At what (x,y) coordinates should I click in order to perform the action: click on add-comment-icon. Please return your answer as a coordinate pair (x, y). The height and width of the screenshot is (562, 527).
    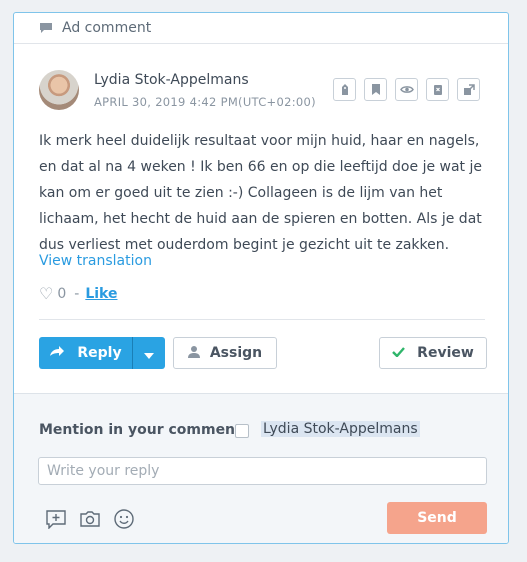
    Looking at the image, I should click on (56, 519).